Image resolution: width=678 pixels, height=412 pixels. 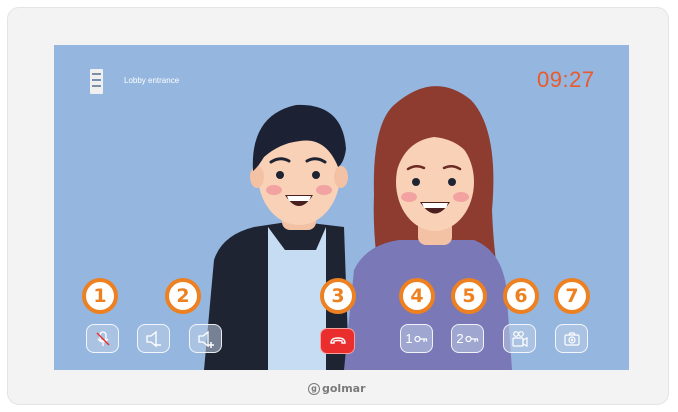 I want to click on record-video-button, so click(x=519, y=338).